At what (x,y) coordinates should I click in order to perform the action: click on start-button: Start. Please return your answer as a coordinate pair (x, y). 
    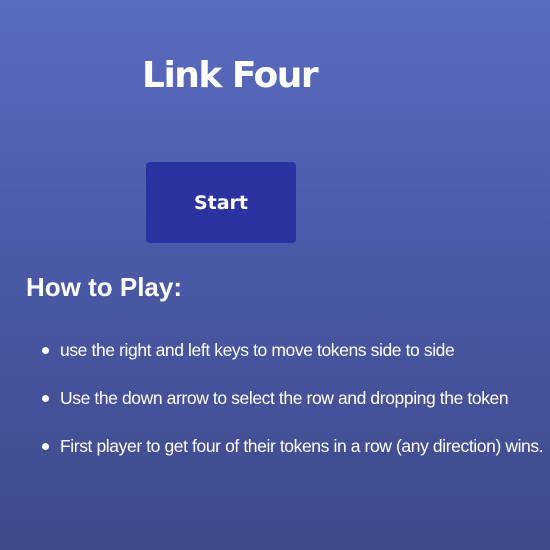
    Looking at the image, I should click on (221, 202).